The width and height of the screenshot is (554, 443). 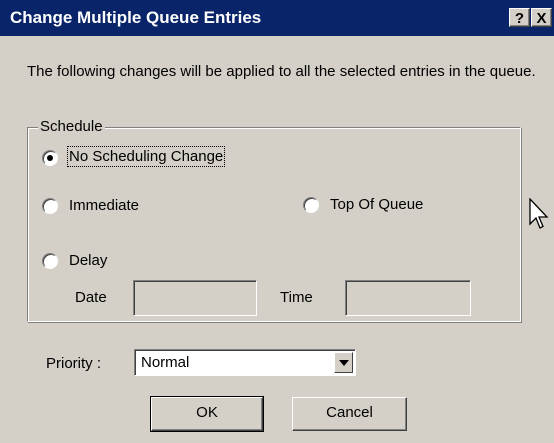 I want to click on top-of-queue-label: Top Of Queue, so click(x=376, y=204).